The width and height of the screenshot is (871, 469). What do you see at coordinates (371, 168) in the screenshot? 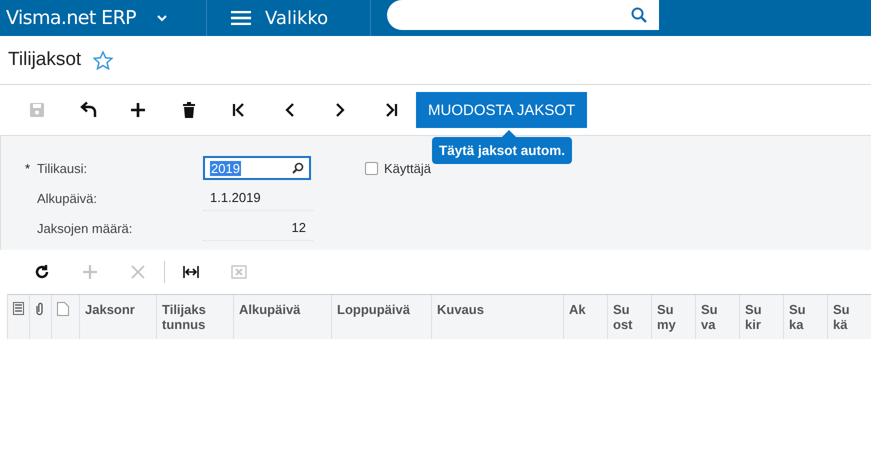
I see `checkbox` at bounding box center [371, 168].